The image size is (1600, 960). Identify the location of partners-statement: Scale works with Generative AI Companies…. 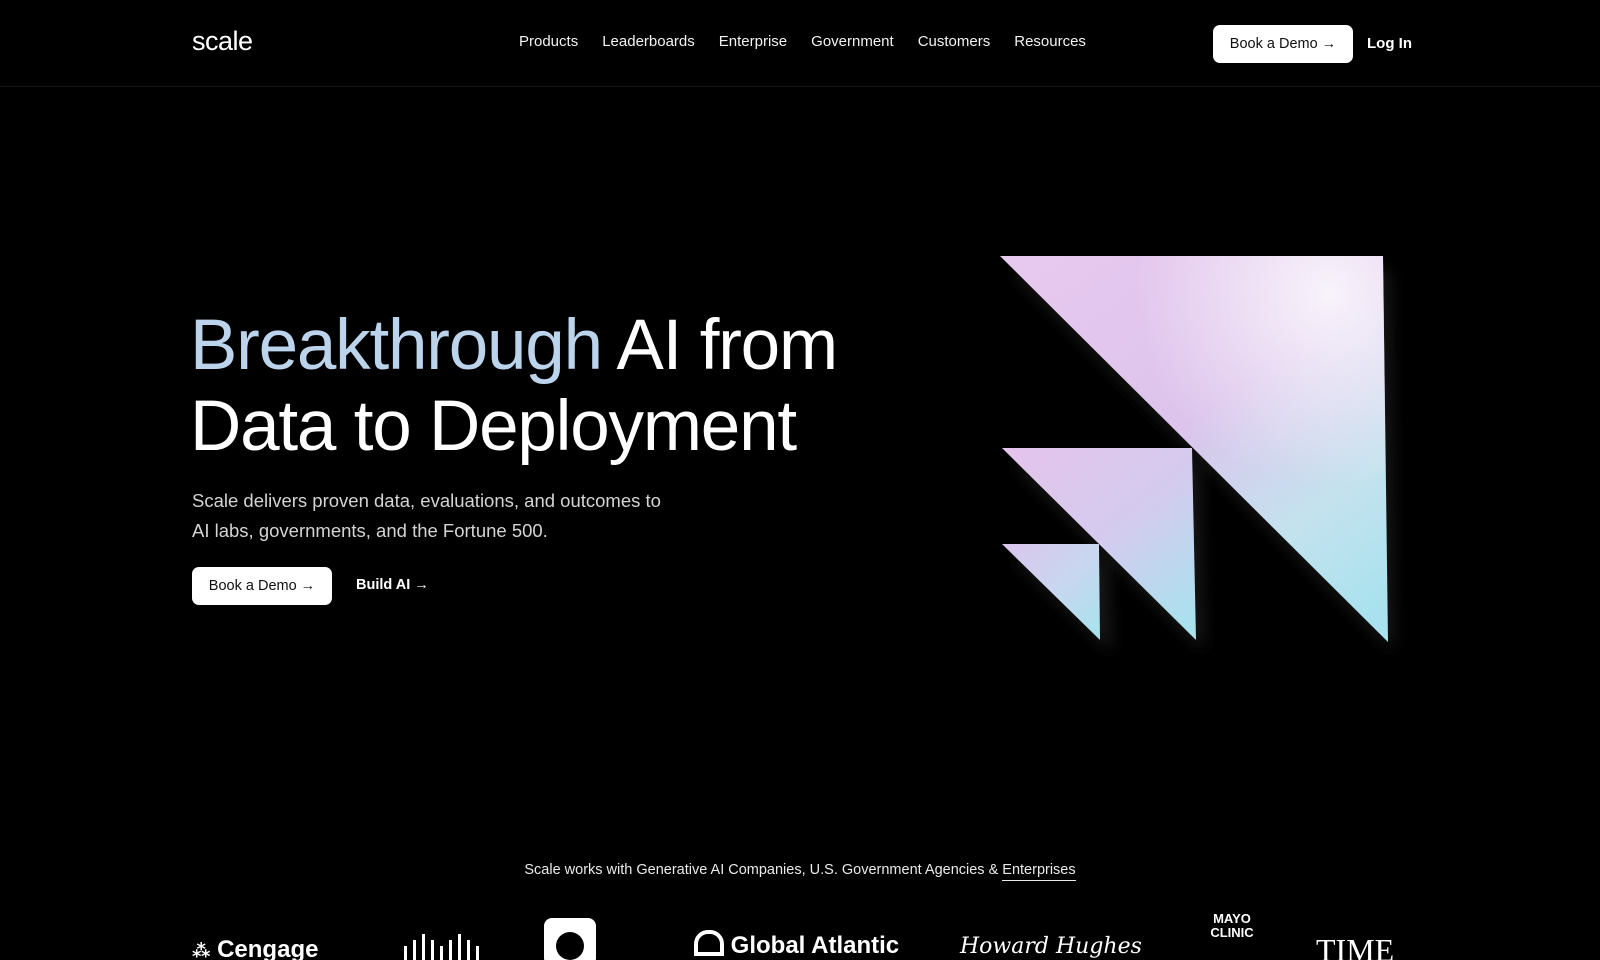
(800, 871).